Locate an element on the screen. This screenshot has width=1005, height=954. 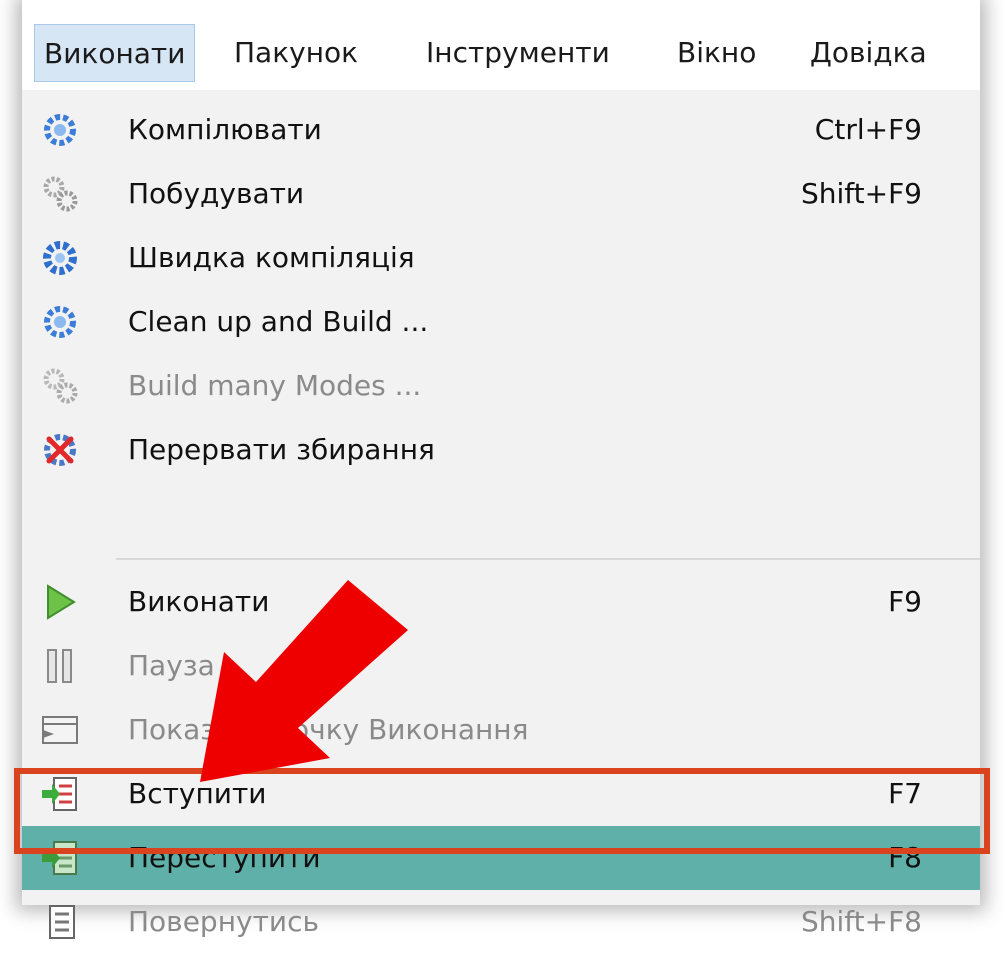
menu-item-pause: Пауза is located at coordinates (501, 666).